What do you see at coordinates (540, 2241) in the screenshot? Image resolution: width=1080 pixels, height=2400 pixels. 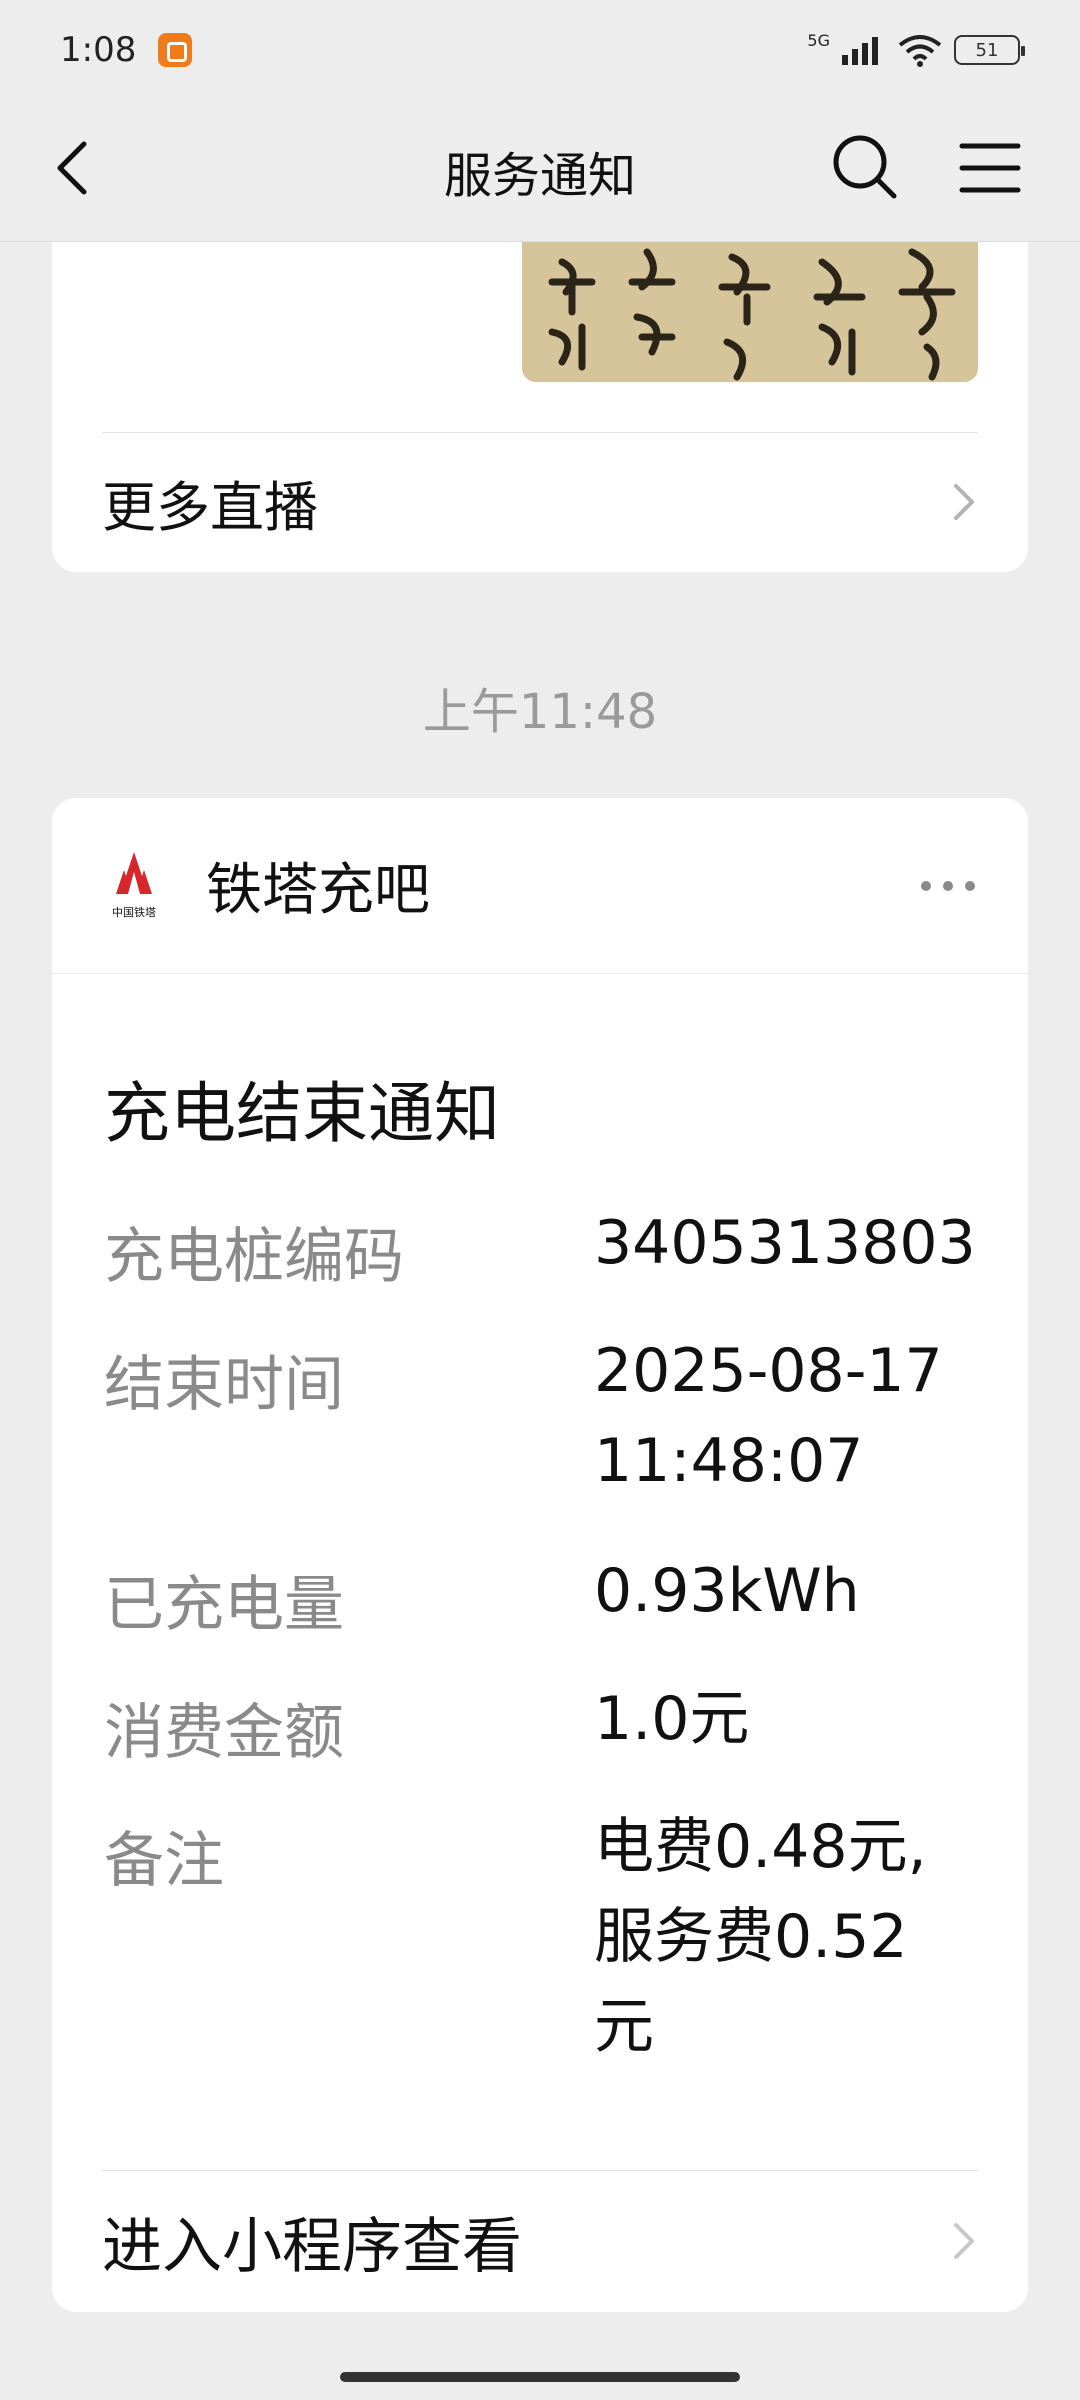 I see `open-mini-program-link: 进入小程序查看` at bounding box center [540, 2241].